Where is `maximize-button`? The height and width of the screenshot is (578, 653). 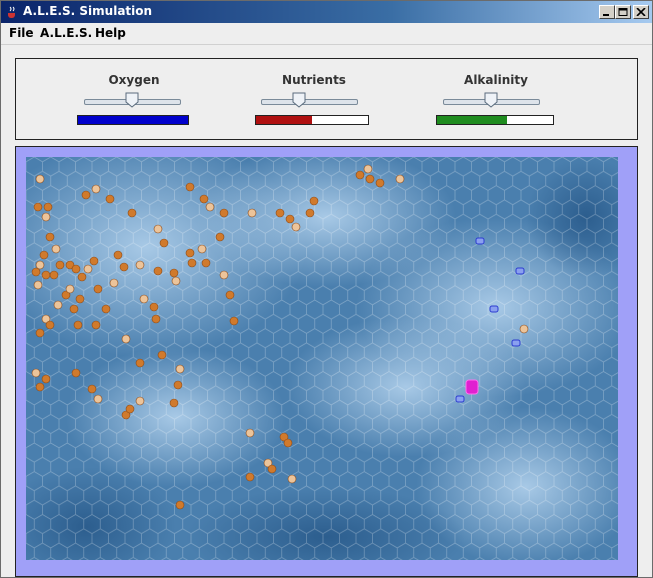 maximize-button is located at coordinates (623, 12).